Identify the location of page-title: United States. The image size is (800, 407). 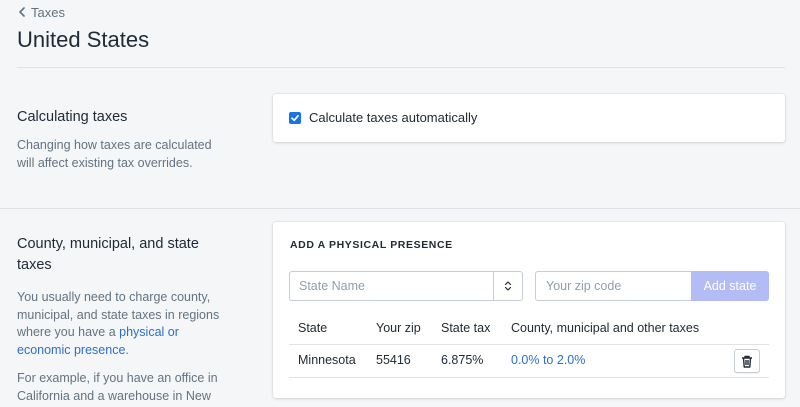
(83, 39).